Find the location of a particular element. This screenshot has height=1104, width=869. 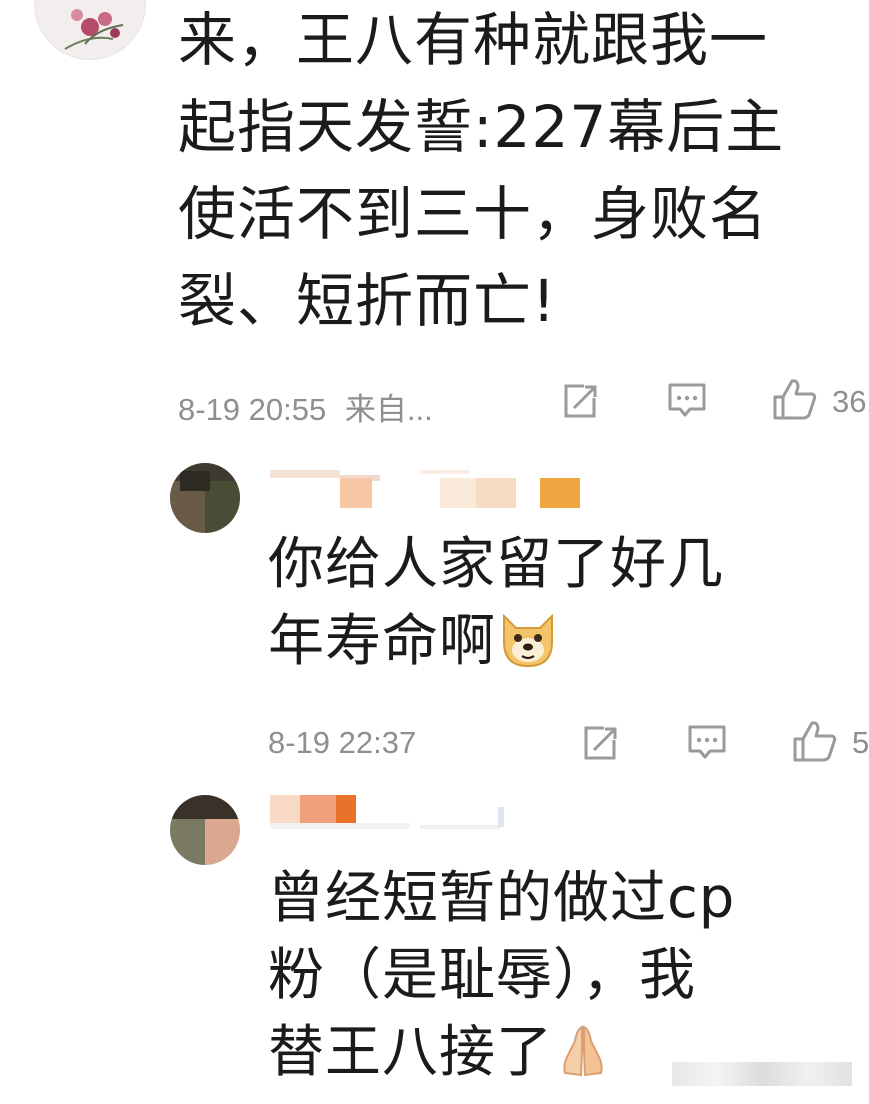

praying-hands-emoji-icon is located at coordinates (583, 1061).